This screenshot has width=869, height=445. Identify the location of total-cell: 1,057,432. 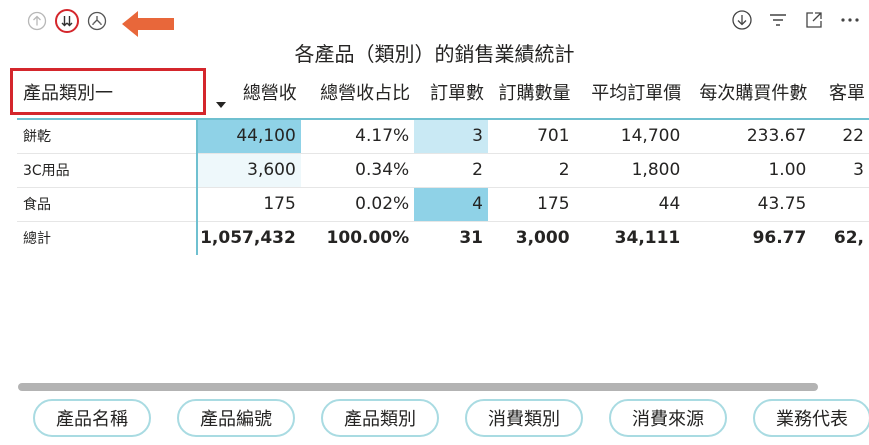
(248, 238).